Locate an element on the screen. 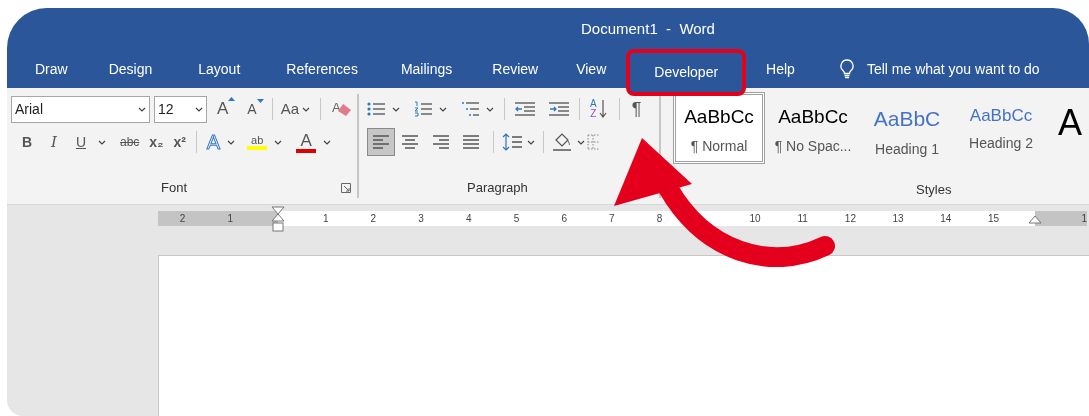 The height and width of the screenshot is (416, 1089). align-left-icon is located at coordinates (381, 142).